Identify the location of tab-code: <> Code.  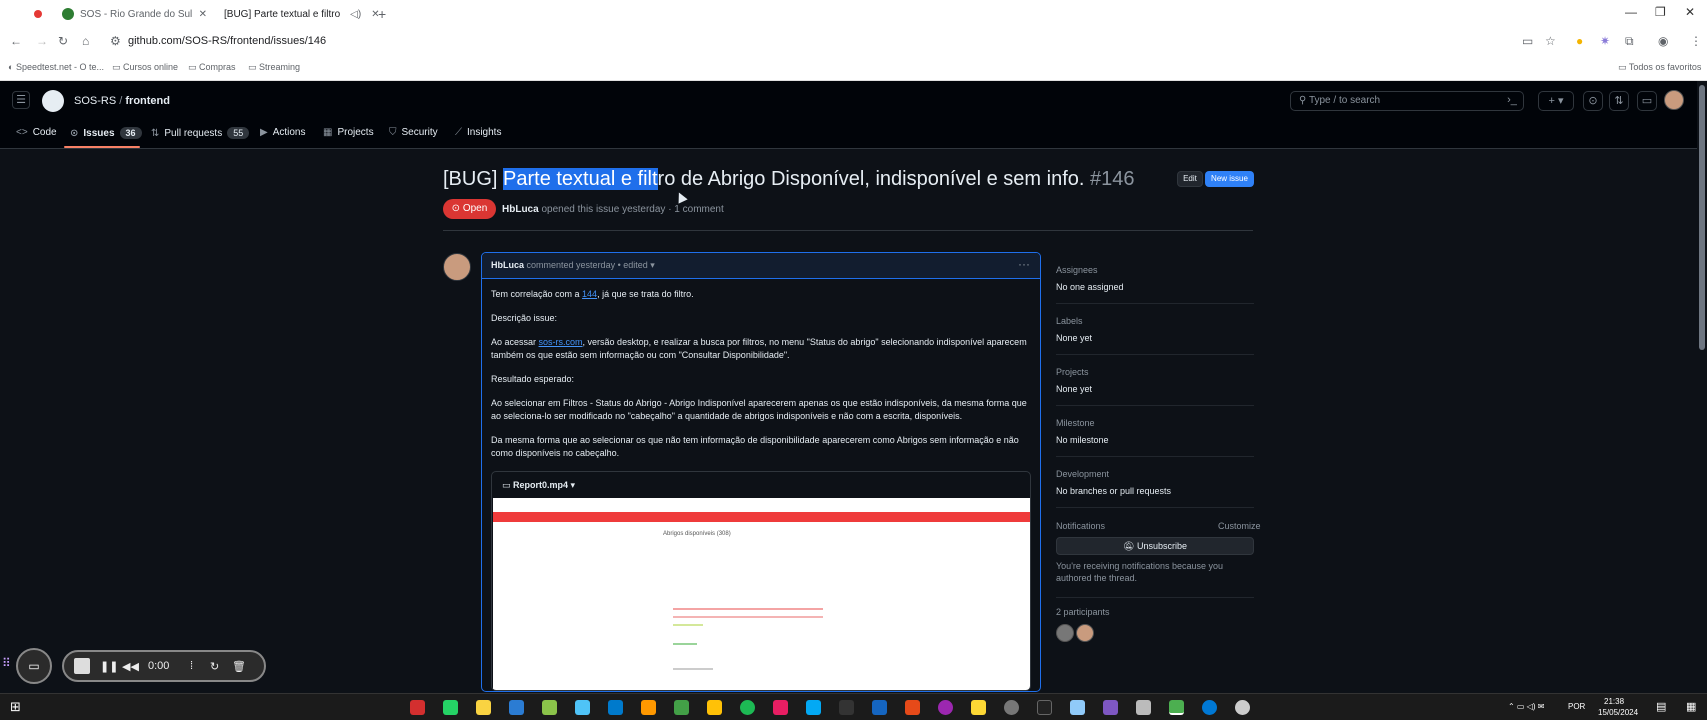
(36, 132).